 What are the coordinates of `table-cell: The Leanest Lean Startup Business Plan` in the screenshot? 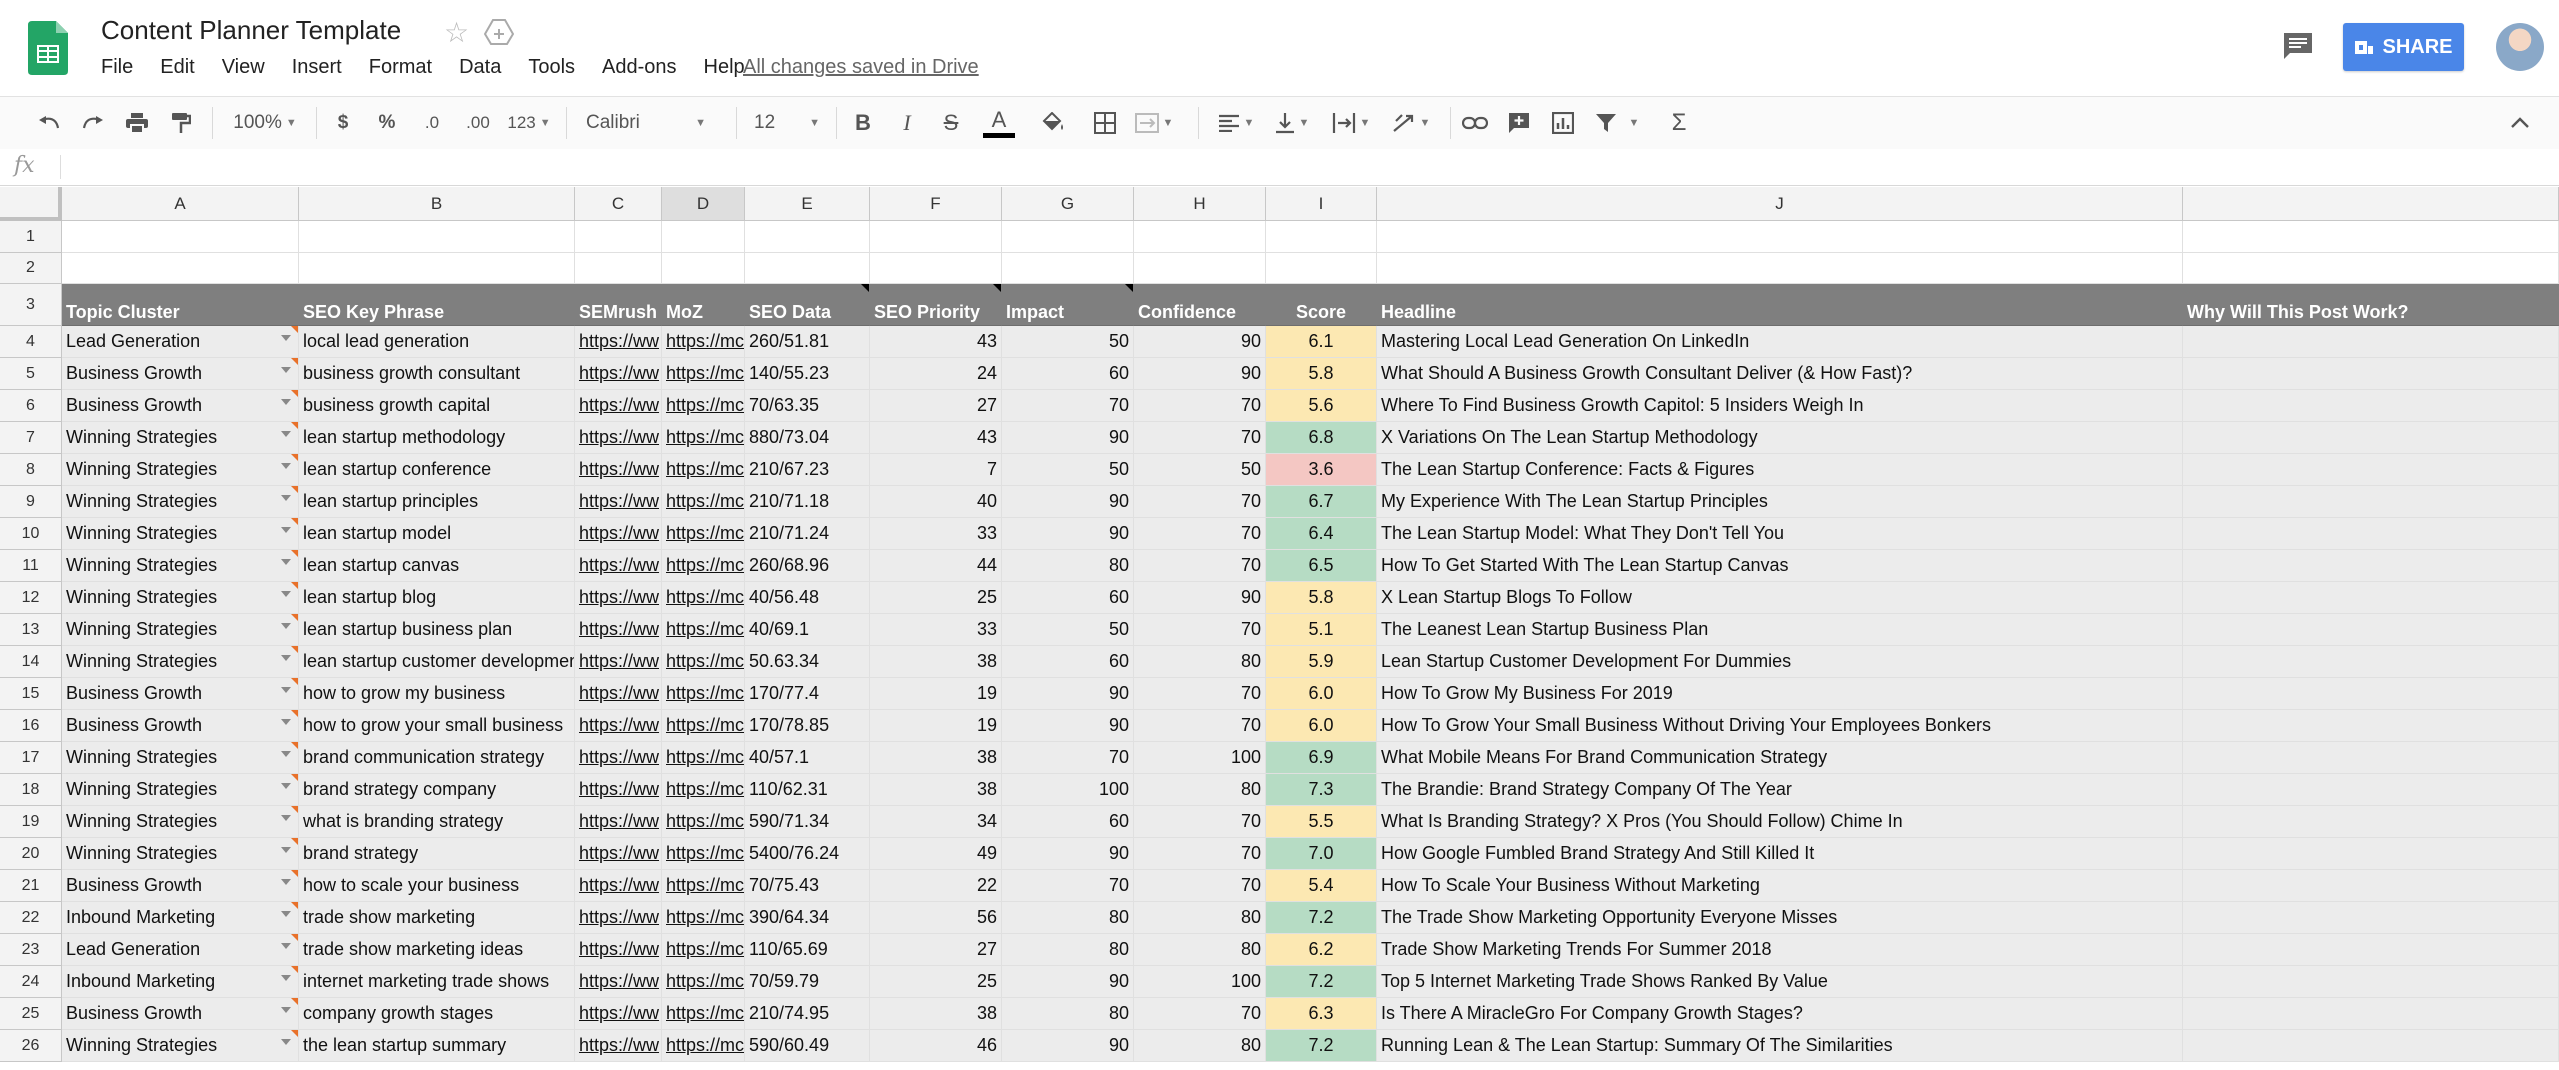 It's located at (1780, 630).